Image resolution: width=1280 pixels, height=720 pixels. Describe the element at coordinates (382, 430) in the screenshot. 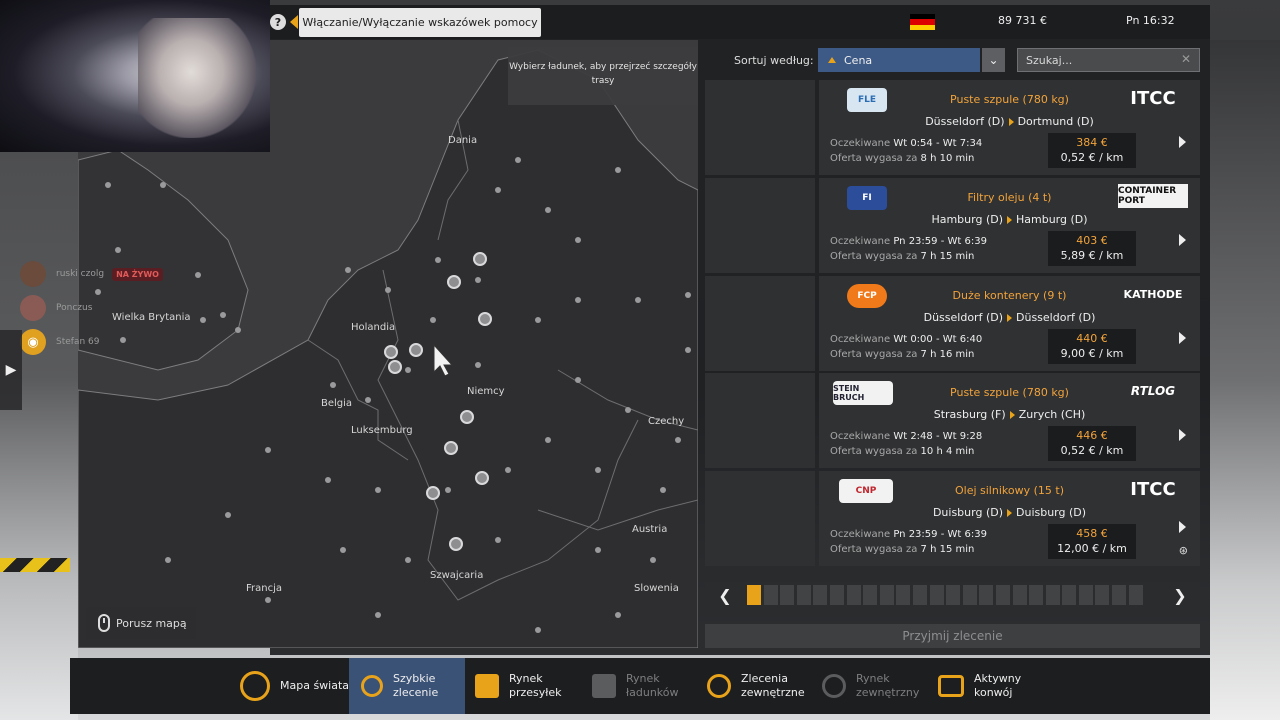

I see `map-label-luksemburg: Luksemburg` at that location.